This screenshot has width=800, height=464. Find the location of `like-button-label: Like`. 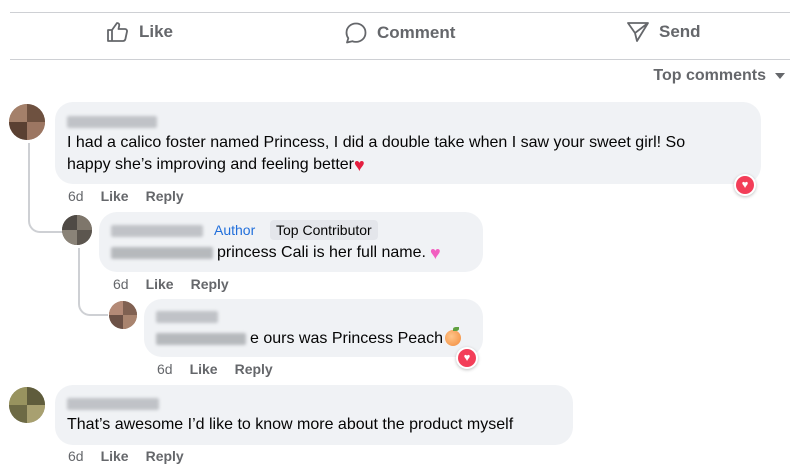

like-button-label: Like is located at coordinates (156, 31).